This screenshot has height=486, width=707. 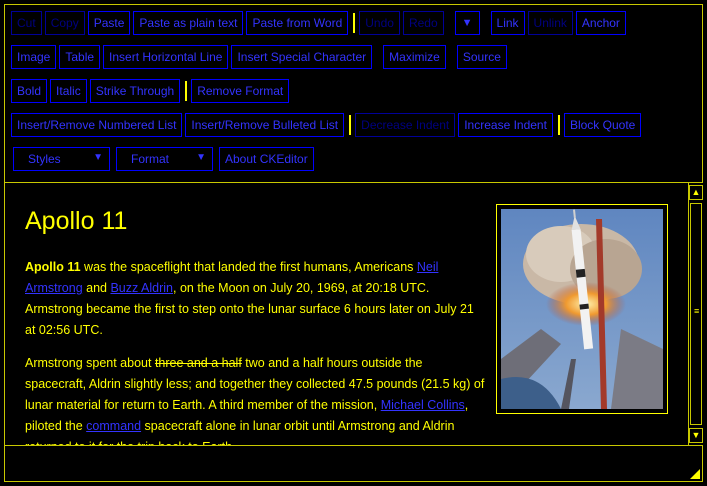 I want to click on toolbar-row-basicstyles: Bold Italic Strike Through Remove Format, so click(x=151, y=91).